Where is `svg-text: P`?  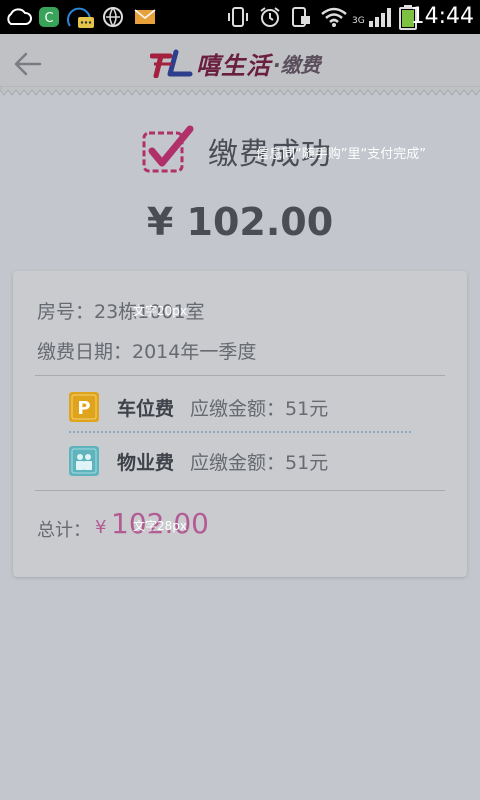
svg-text: P is located at coordinates (83, 408).